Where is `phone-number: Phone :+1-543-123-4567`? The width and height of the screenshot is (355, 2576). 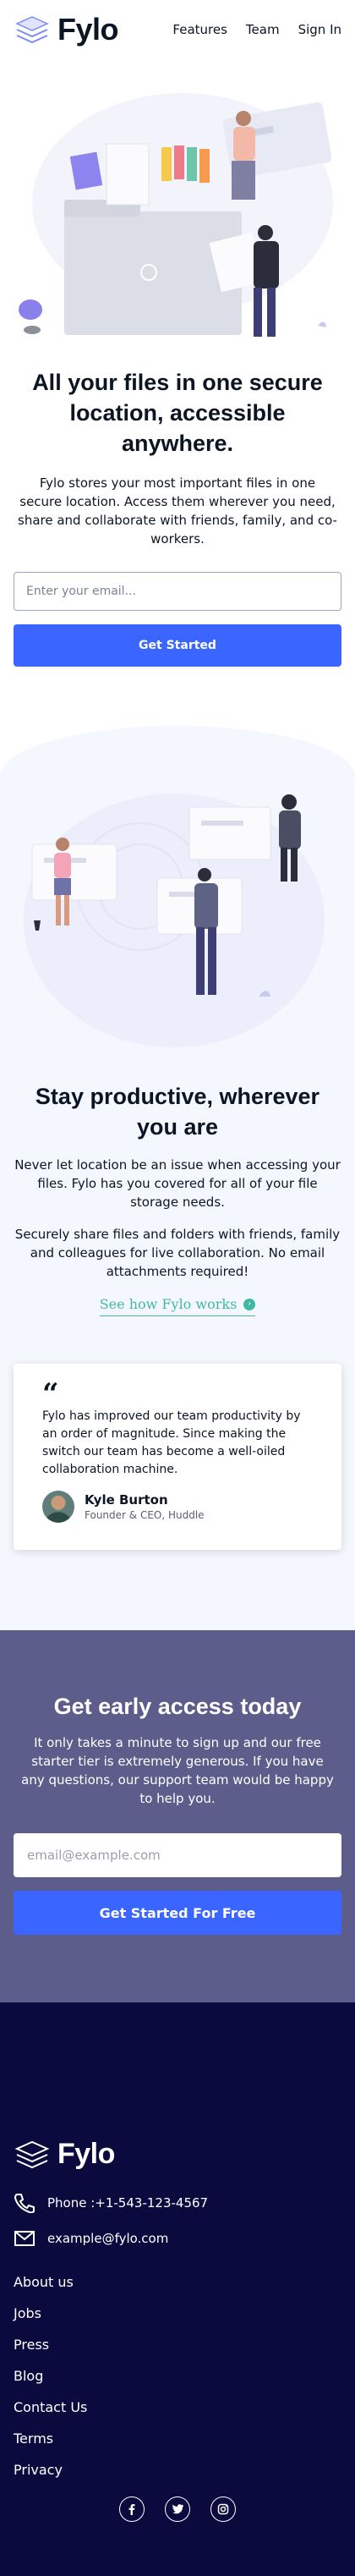 phone-number: Phone :+1-543-123-4567 is located at coordinates (128, 2203).